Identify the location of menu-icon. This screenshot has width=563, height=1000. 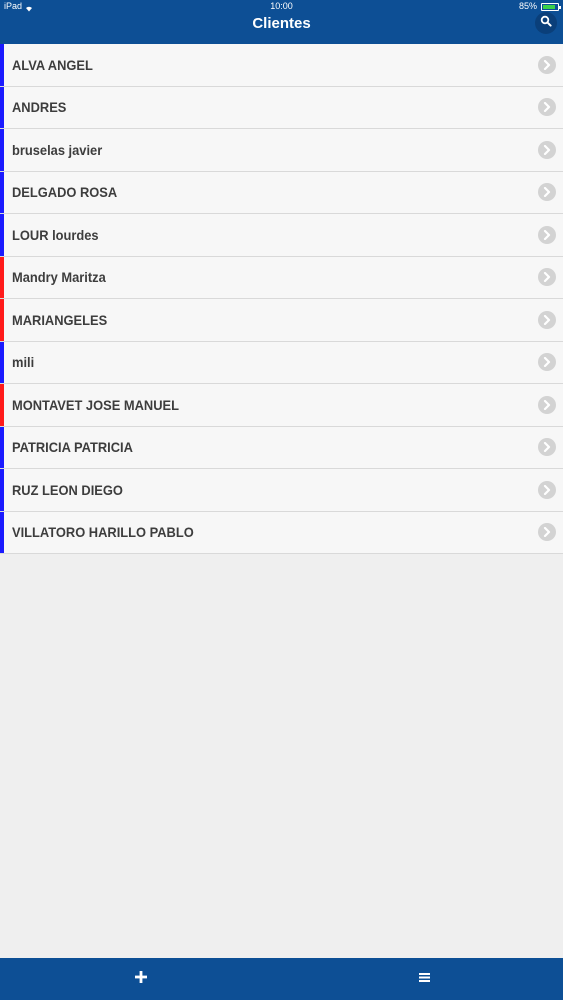
(424, 979).